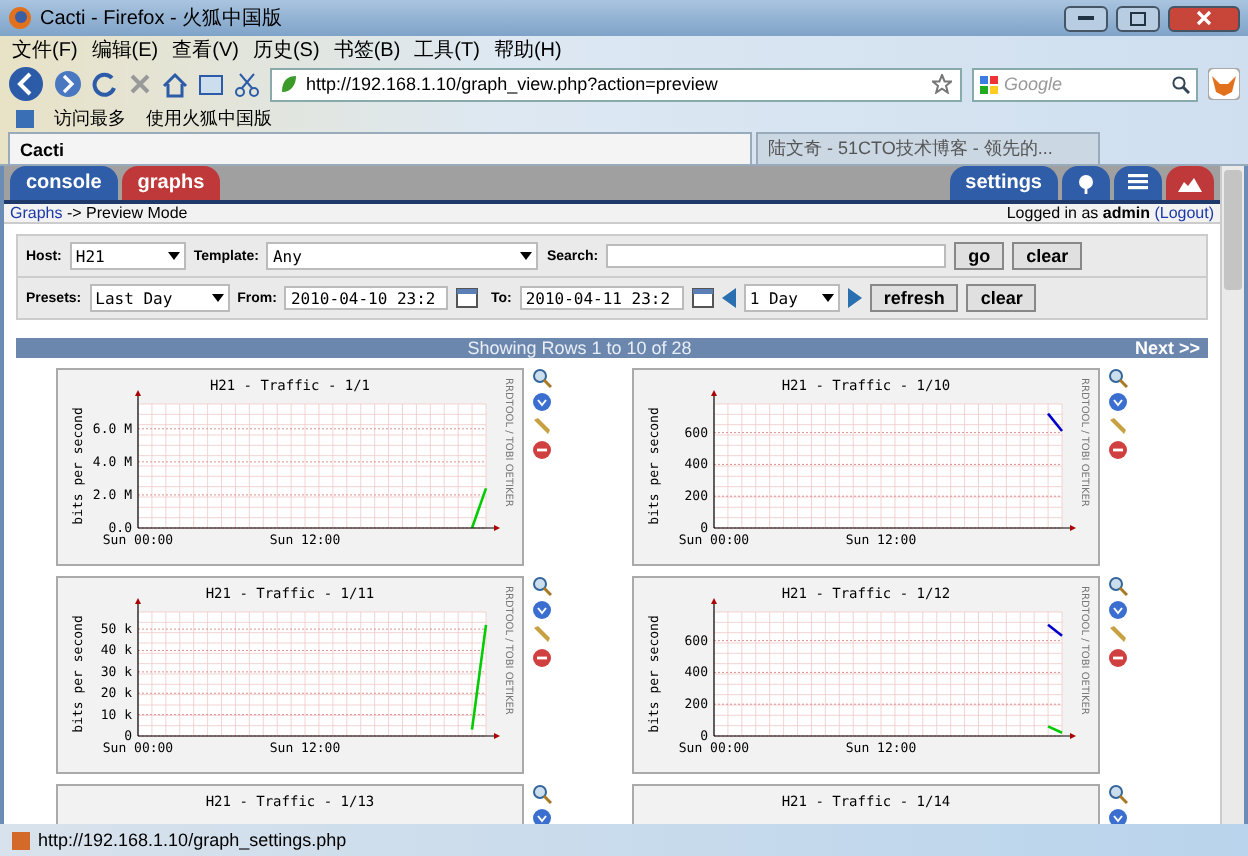  I want to click on maximize-icon, so click(1138, 18).